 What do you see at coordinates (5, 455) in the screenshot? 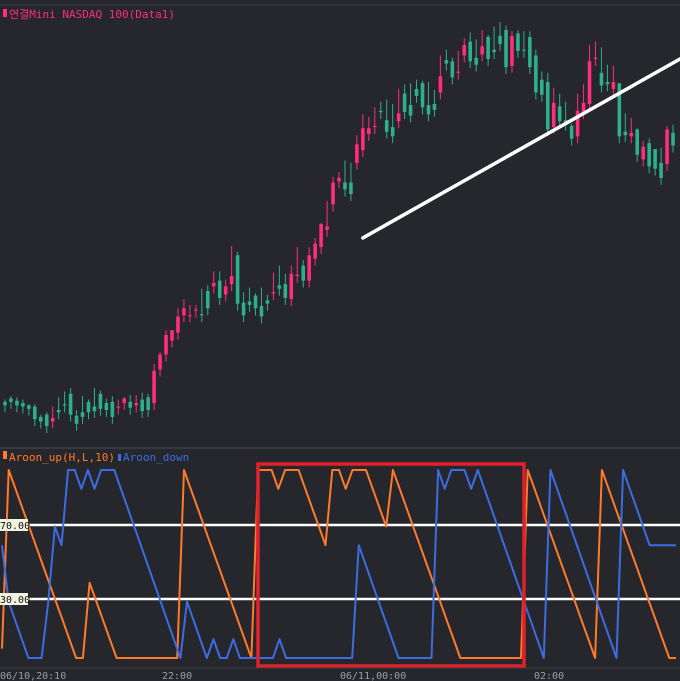
I see `indicator-pane-marker-icon` at bounding box center [5, 455].